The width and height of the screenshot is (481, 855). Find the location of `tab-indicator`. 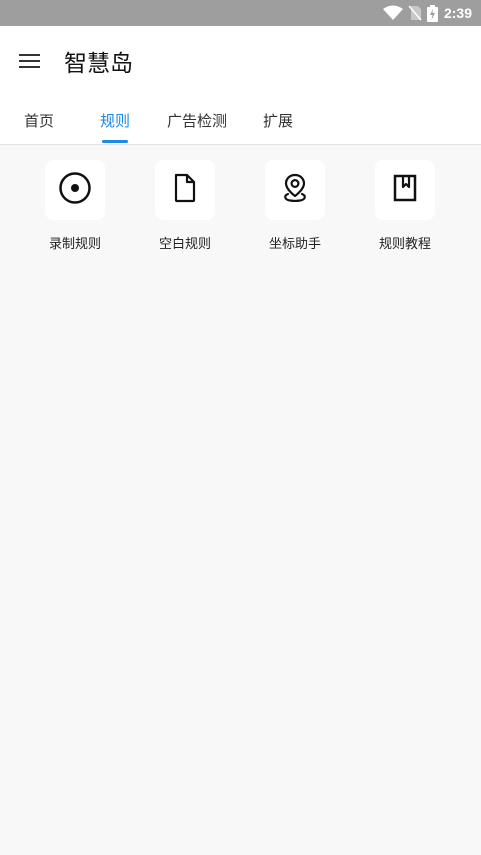

tab-indicator is located at coordinates (115, 141).